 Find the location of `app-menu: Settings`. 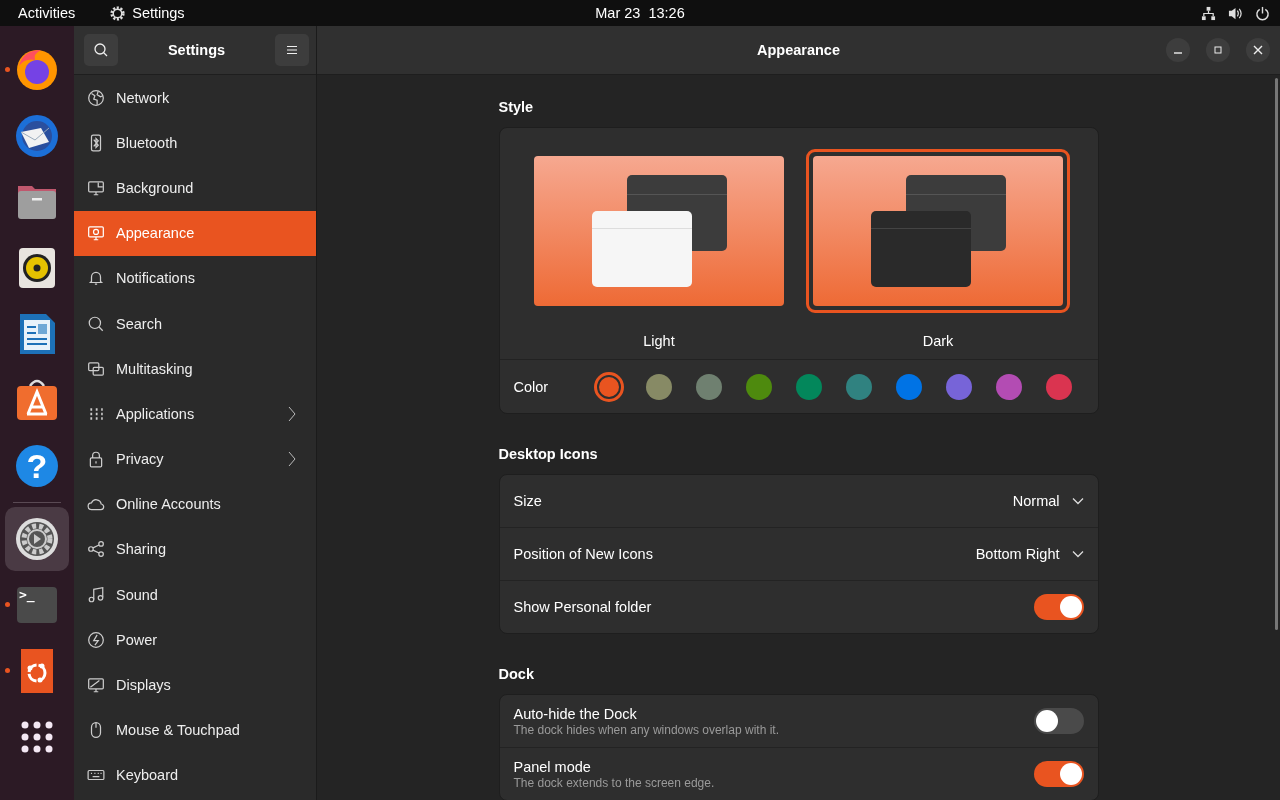

app-menu: Settings is located at coordinates (158, 13).